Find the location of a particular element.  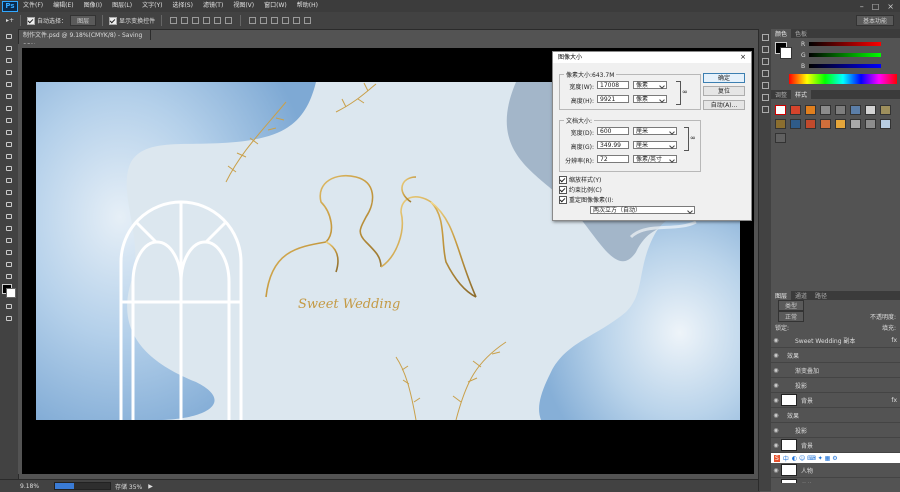

menu-select: 选择(S) is located at coordinates (182, 6).